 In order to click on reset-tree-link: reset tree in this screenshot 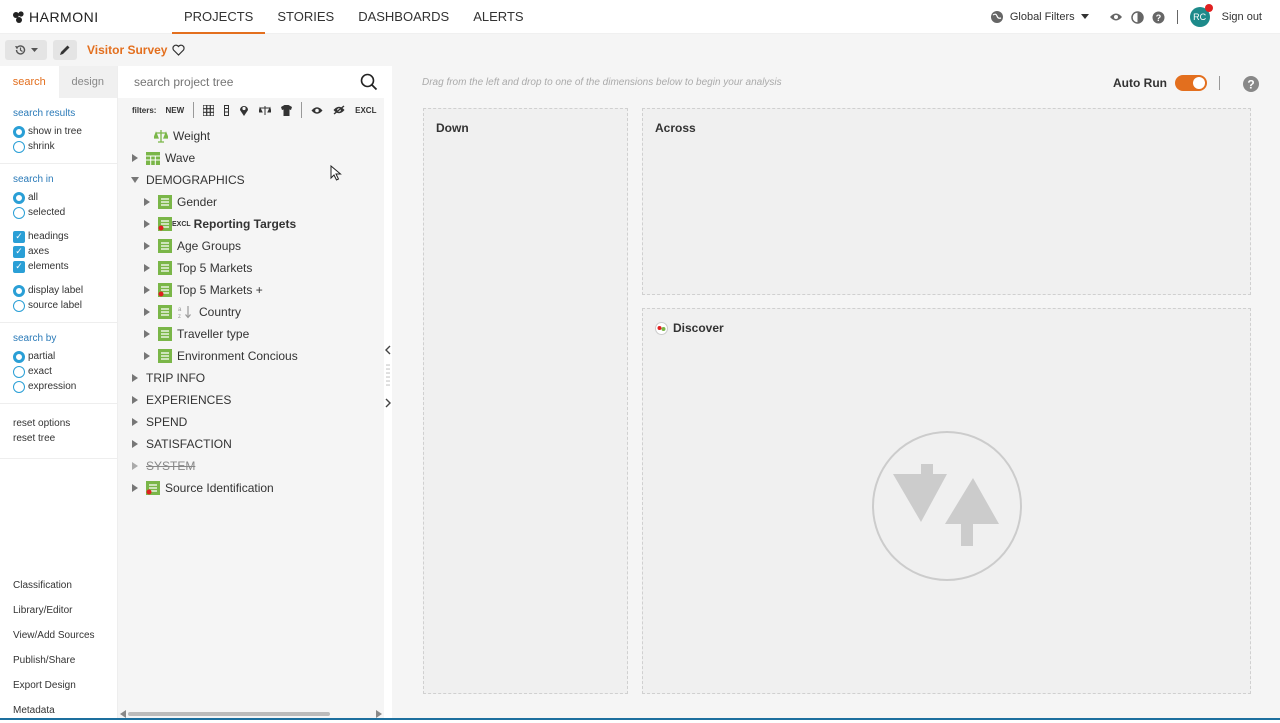, I will do `click(65, 438)`.